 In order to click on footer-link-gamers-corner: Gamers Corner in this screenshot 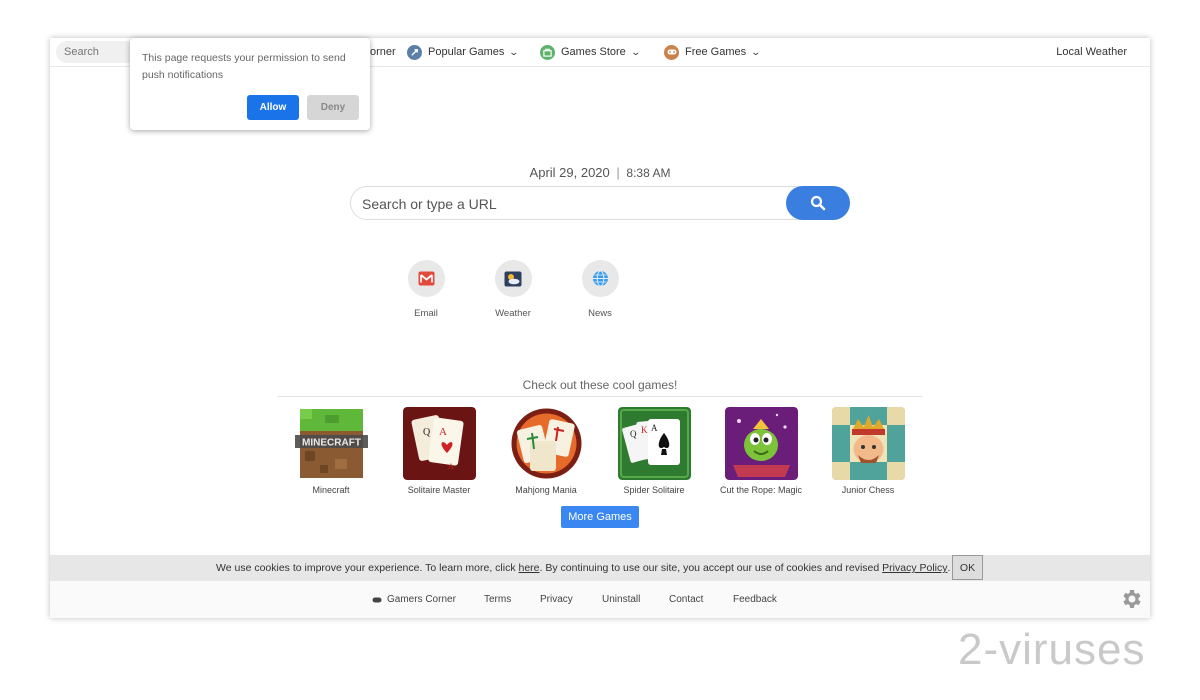, I will do `click(414, 599)`.